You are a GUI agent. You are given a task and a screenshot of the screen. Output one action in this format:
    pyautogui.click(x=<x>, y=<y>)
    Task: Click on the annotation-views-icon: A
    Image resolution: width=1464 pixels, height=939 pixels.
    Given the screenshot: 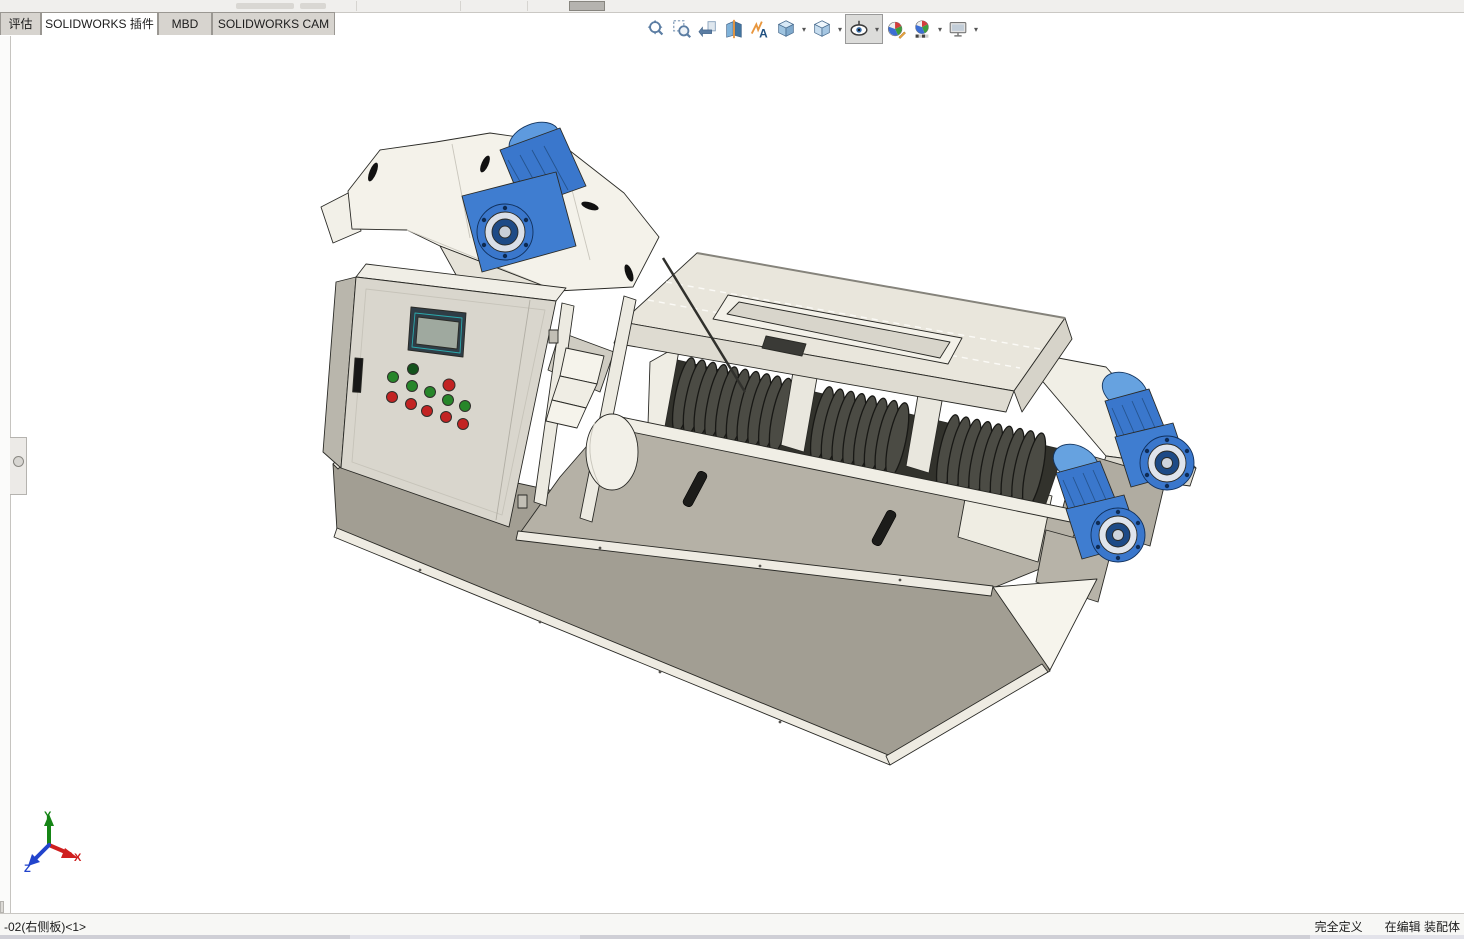 What is the action you would take?
    pyautogui.click(x=760, y=29)
    